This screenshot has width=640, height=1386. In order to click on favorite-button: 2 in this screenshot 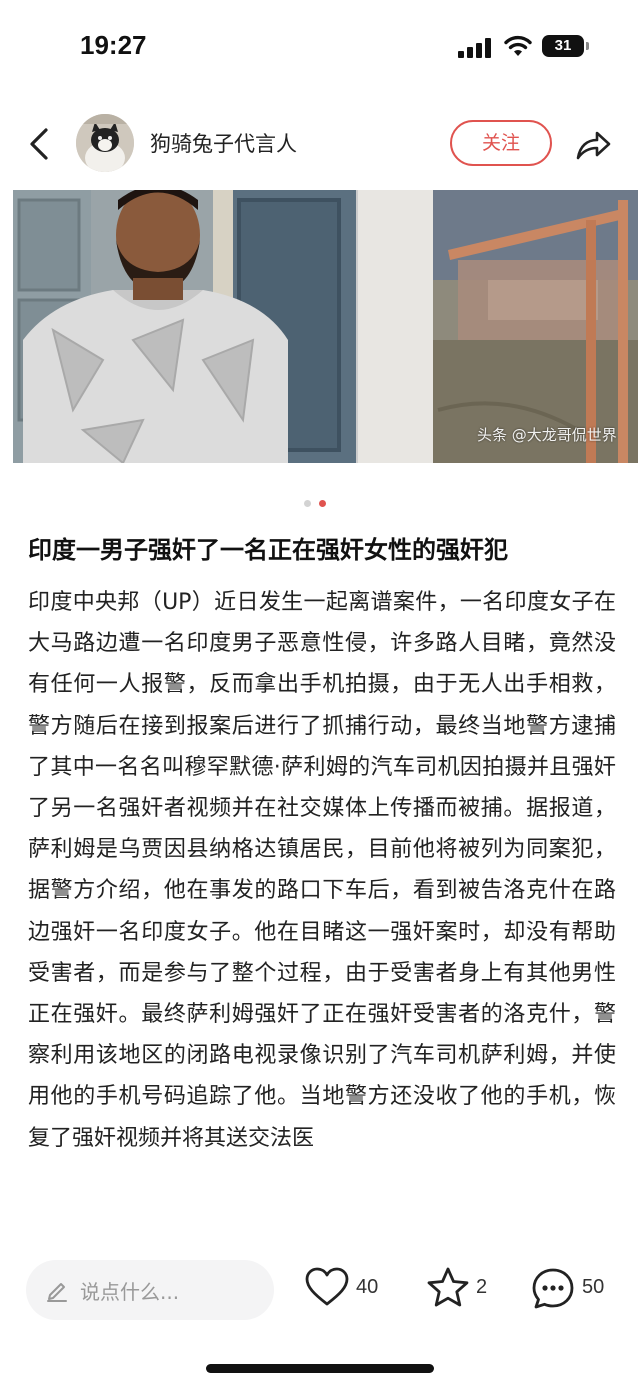, I will do `click(461, 1289)`.